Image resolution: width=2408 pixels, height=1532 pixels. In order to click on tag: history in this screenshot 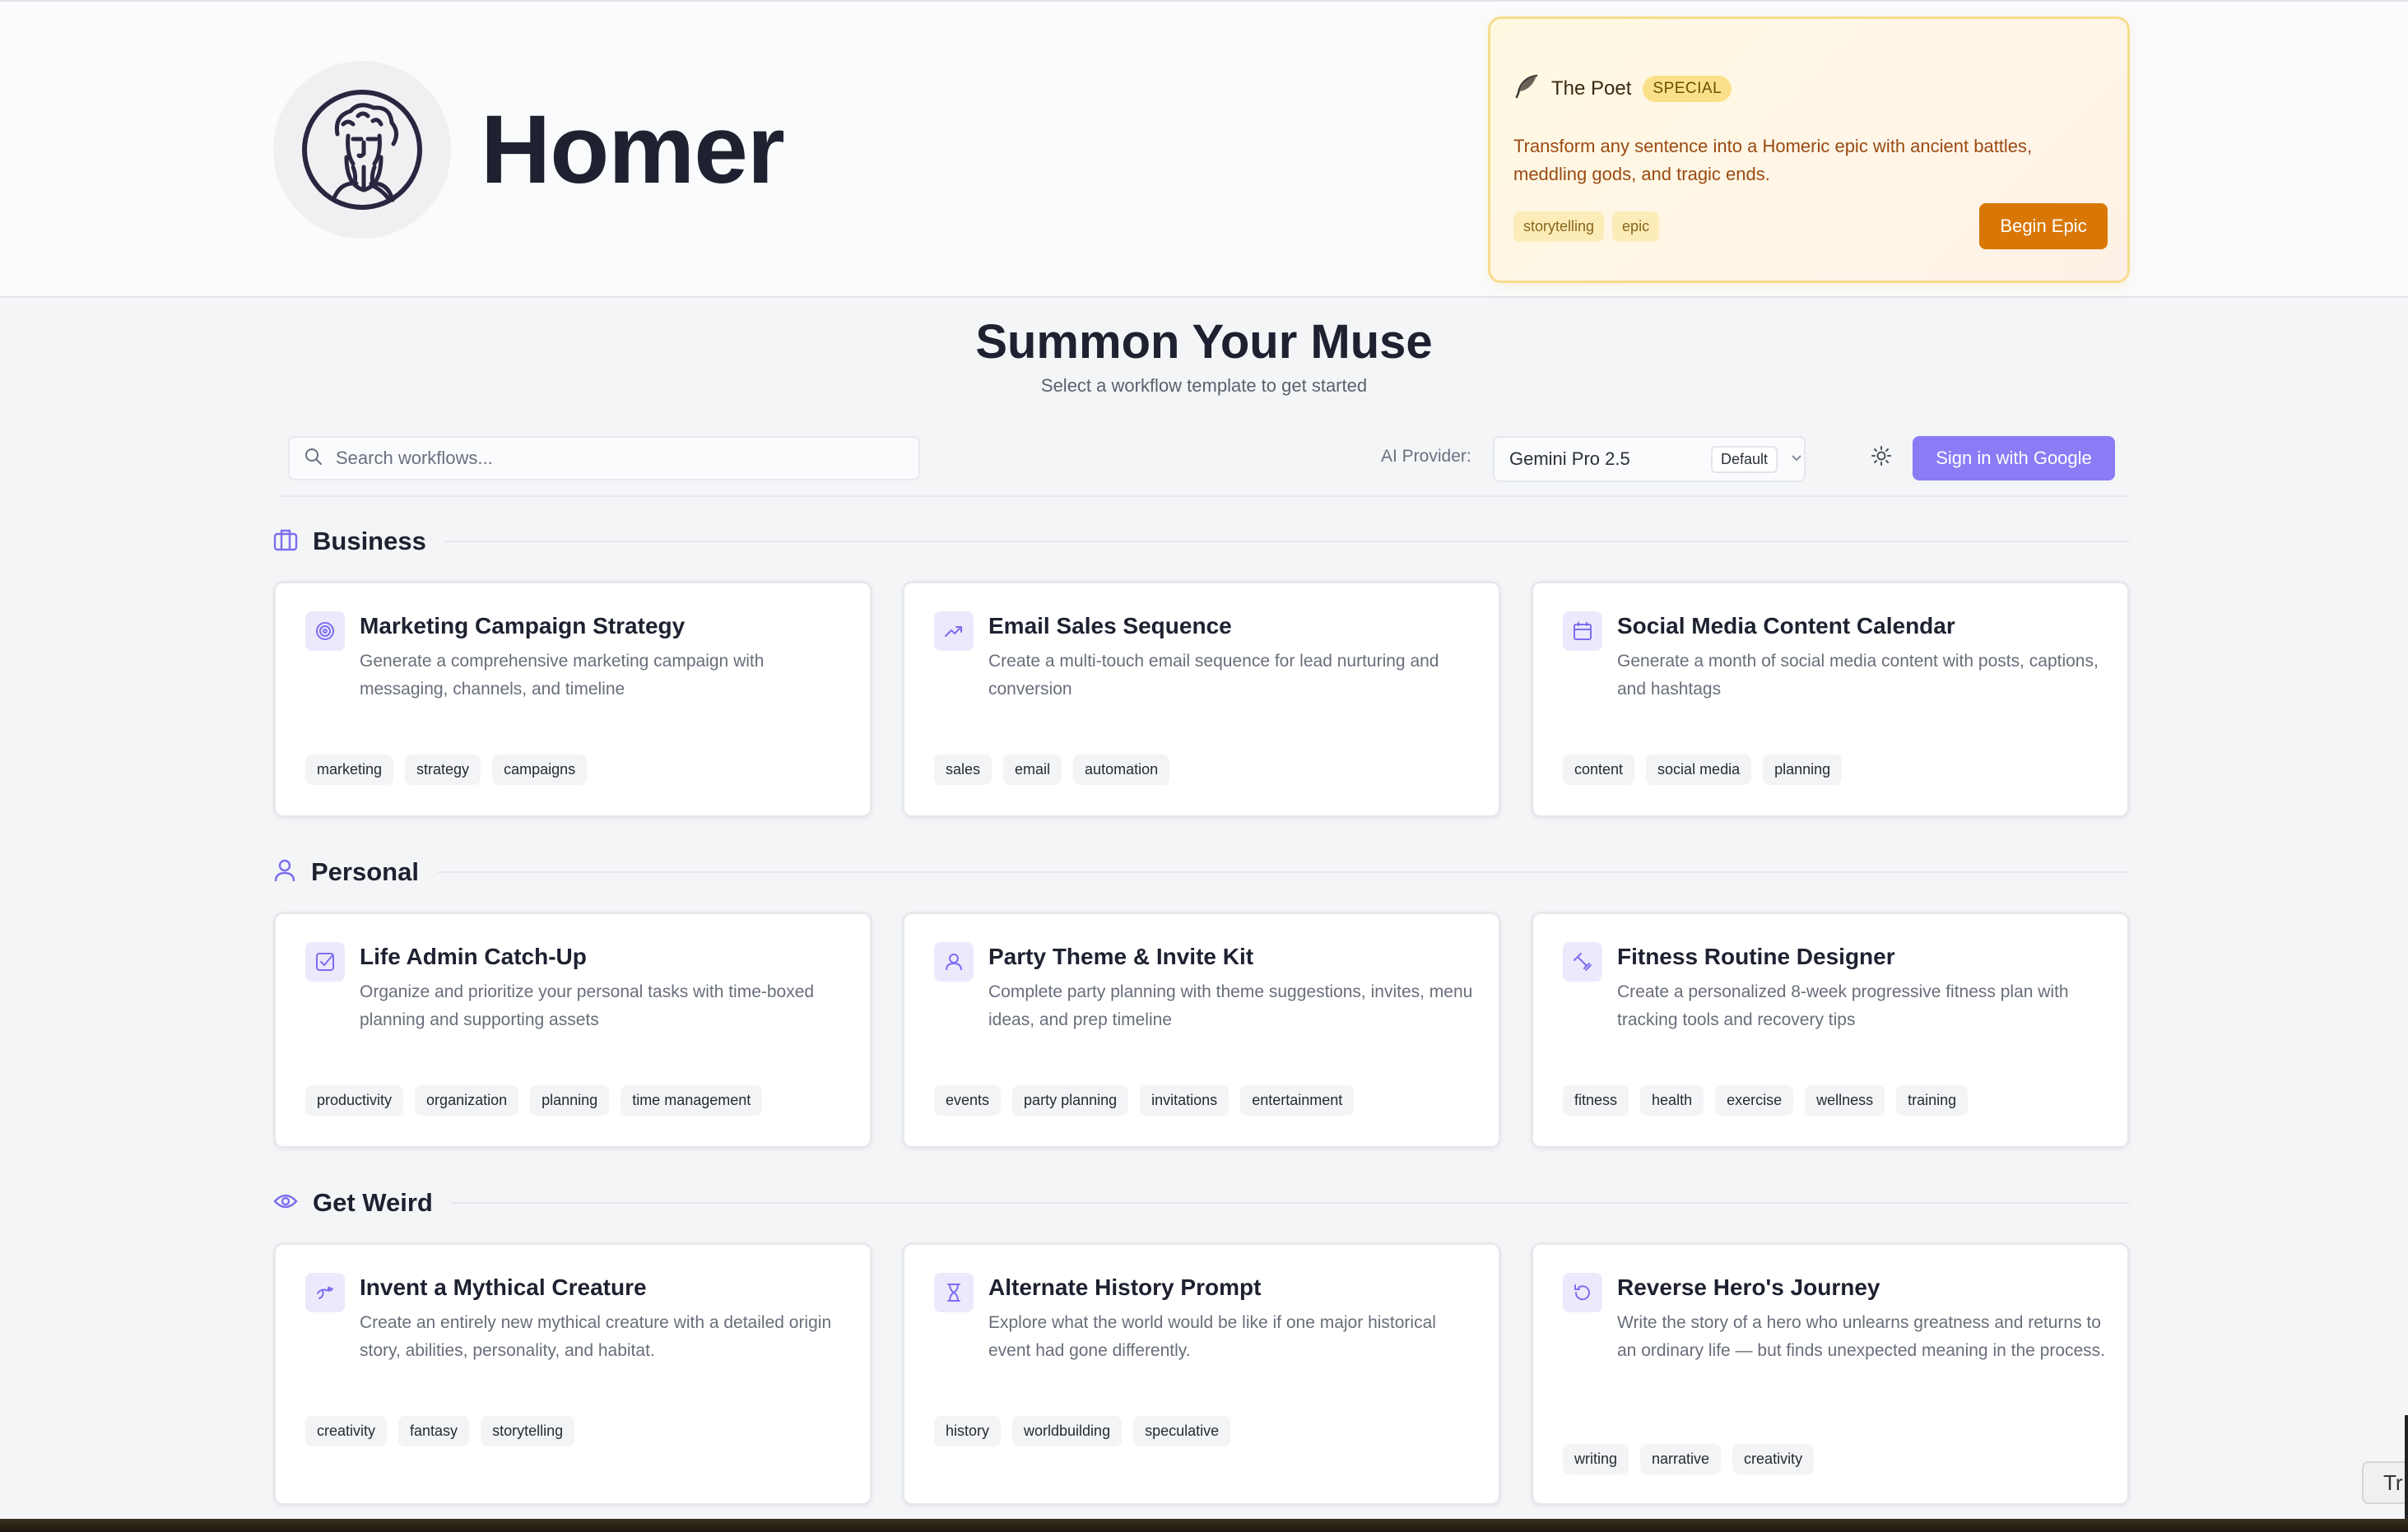, I will do `click(968, 1431)`.